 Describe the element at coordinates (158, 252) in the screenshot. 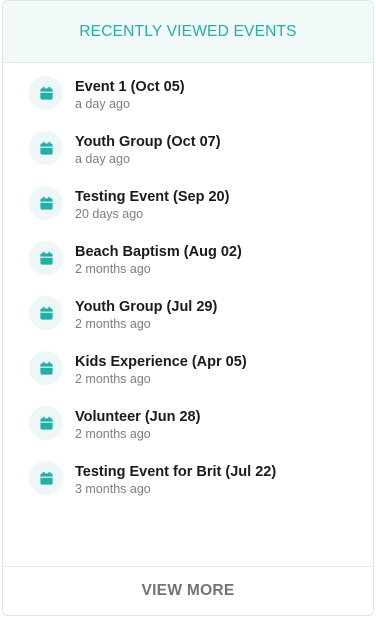

I see `event-title: Beach Baptism (Aug 02)` at that location.